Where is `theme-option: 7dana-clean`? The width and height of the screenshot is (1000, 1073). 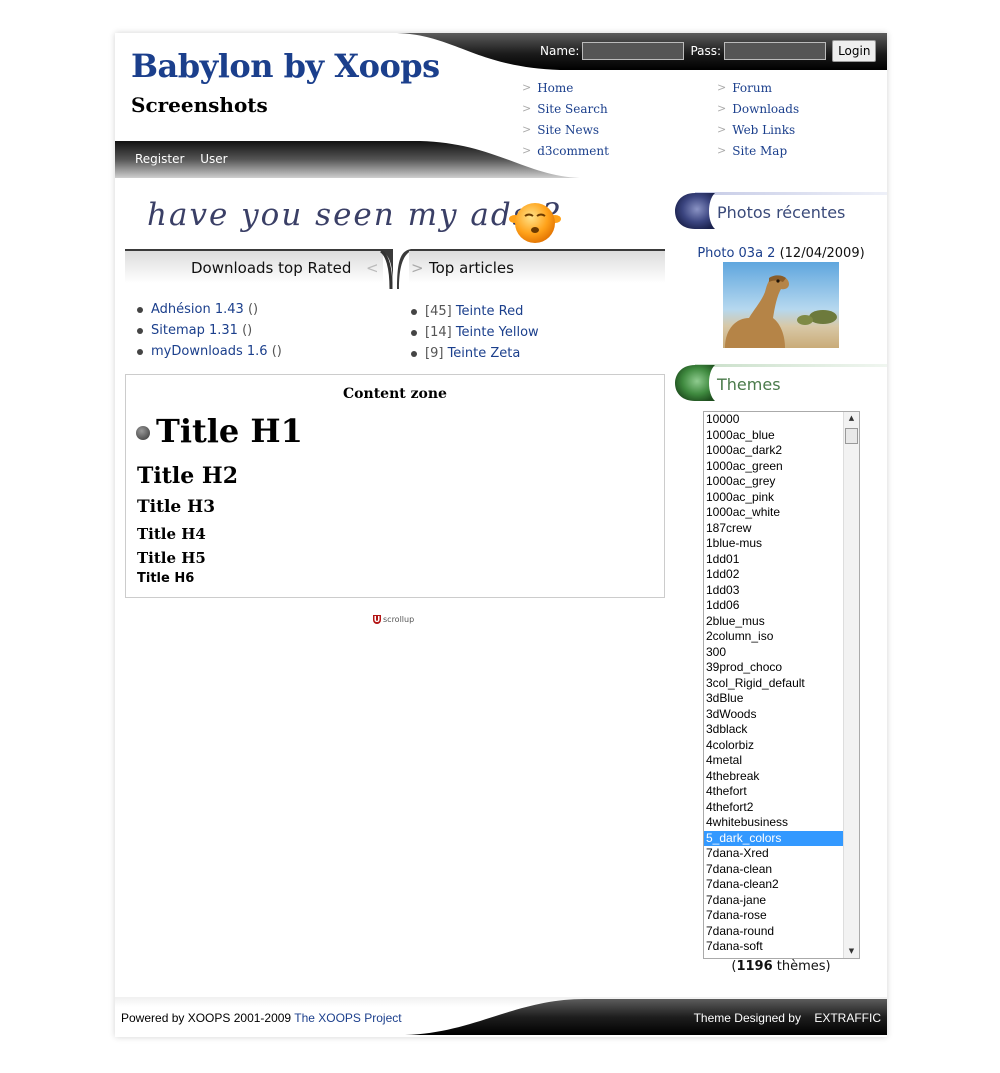 theme-option: 7dana-clean is located at coordinates (781, 870).